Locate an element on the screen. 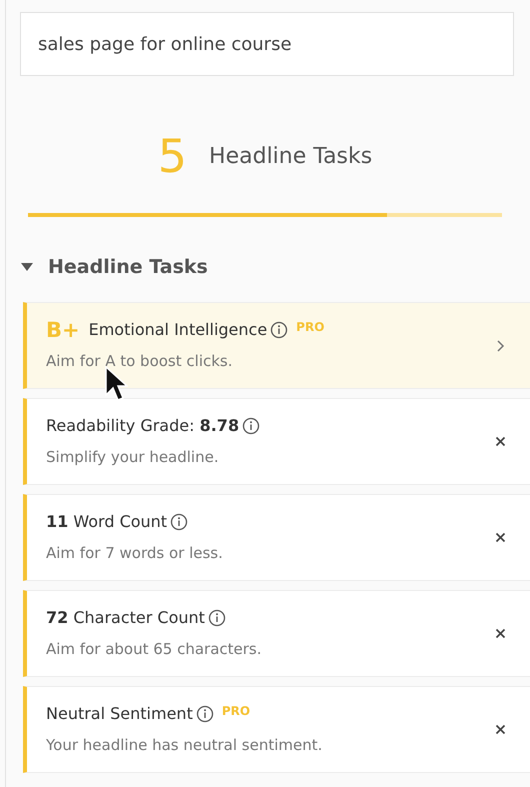  task-title: Readability Grade: 8.78 is located at coordinates (143, 426).